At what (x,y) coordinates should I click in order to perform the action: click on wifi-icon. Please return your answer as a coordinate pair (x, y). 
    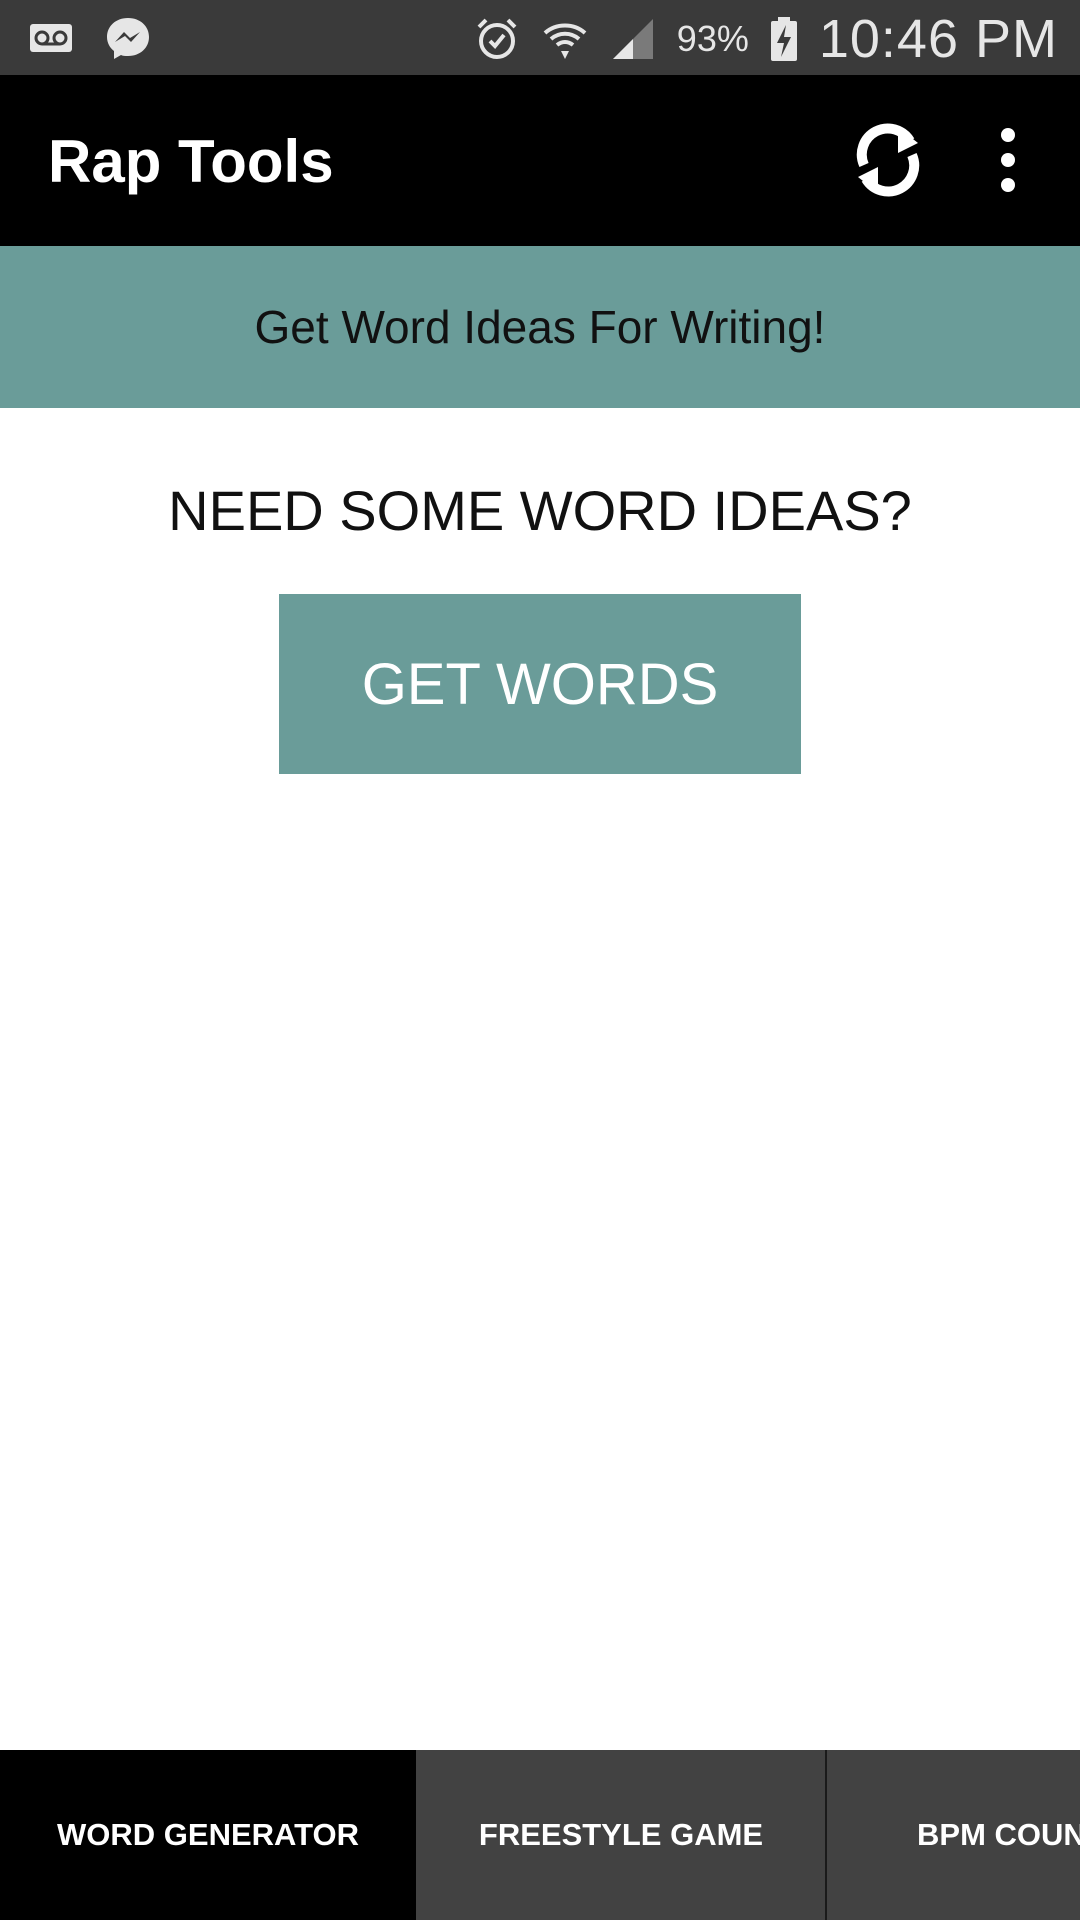
    Looking at the image, I should click on (565, 39).